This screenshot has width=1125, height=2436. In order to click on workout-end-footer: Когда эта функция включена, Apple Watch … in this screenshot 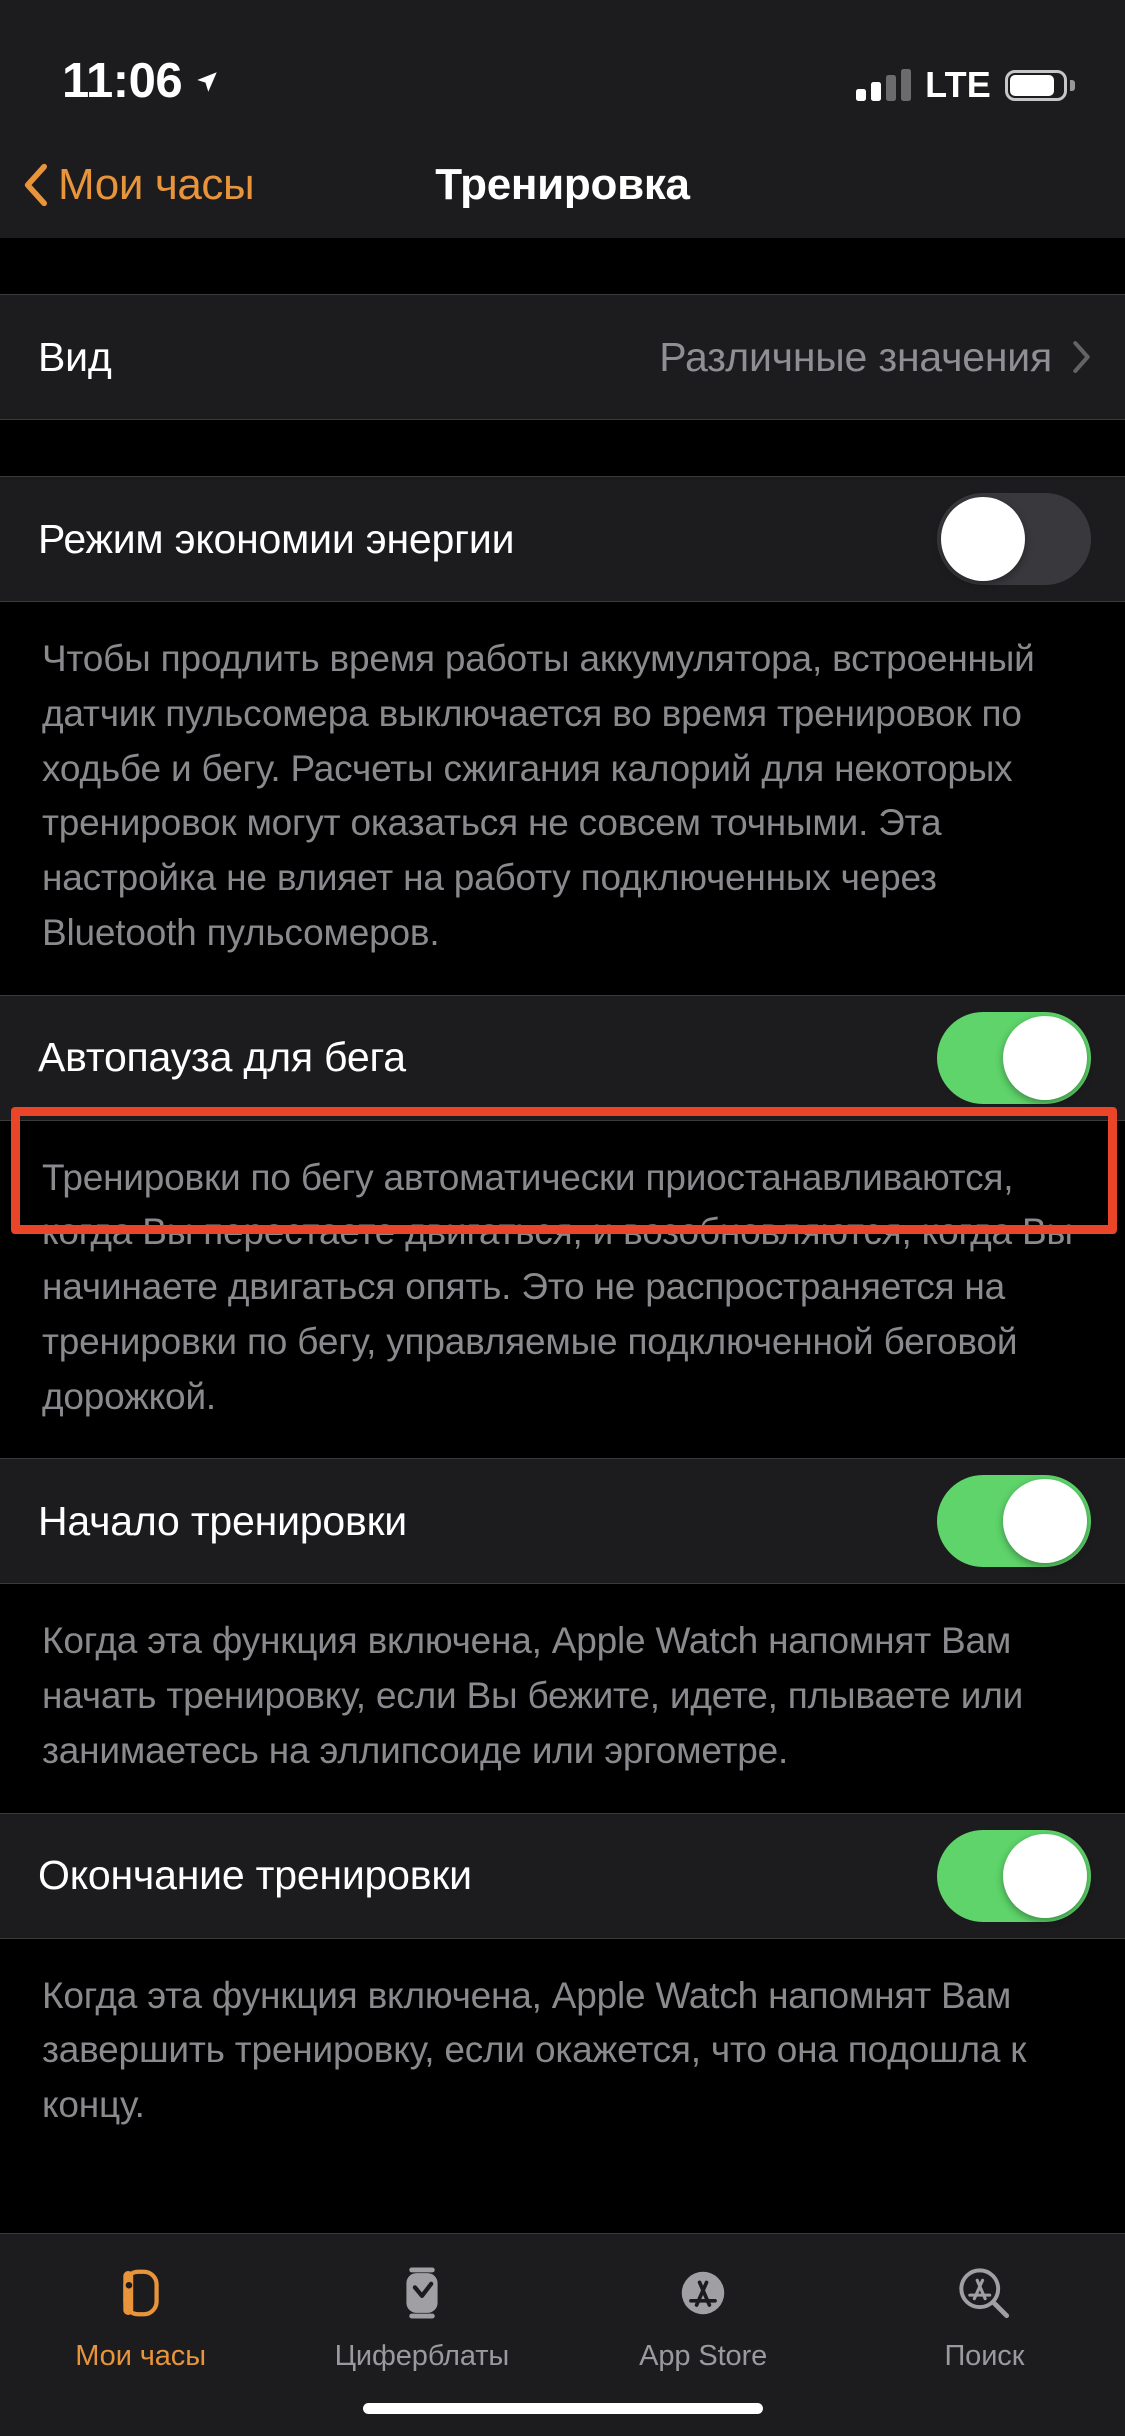, I will do `click(562, 2052)`.